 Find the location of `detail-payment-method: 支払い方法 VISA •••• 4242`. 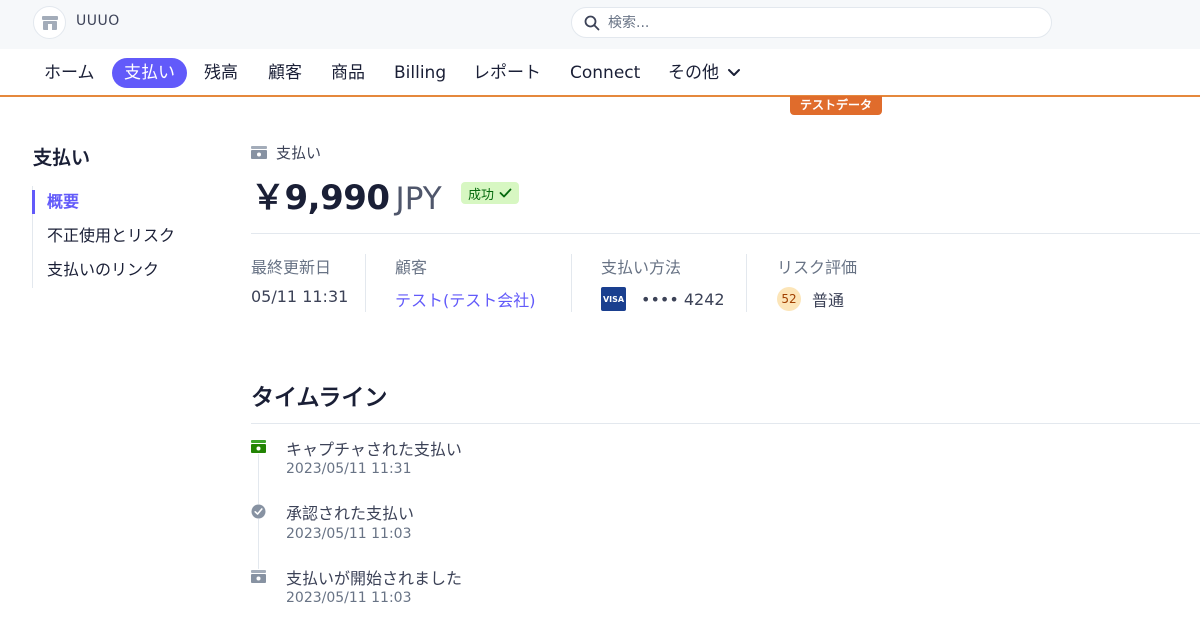

detail-payment-method: 支払い方法 VISA •••• 4242 is located at coordinates (663, 283).